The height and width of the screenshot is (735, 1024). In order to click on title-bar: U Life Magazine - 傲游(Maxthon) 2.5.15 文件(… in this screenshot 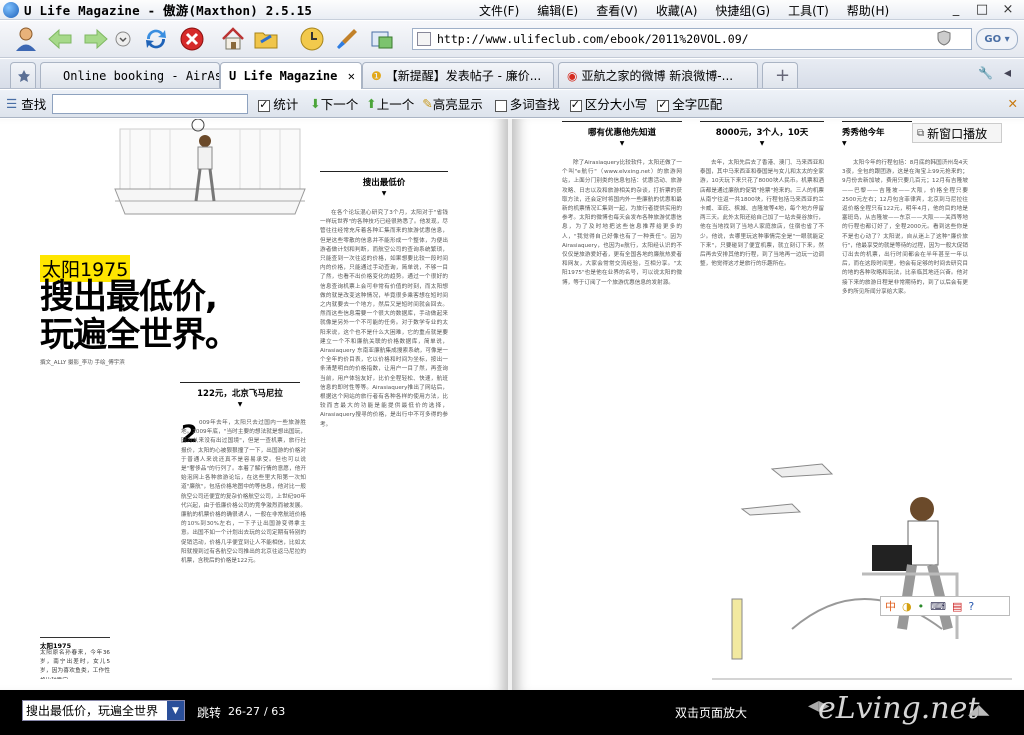, I will do `click(512, 10)`.